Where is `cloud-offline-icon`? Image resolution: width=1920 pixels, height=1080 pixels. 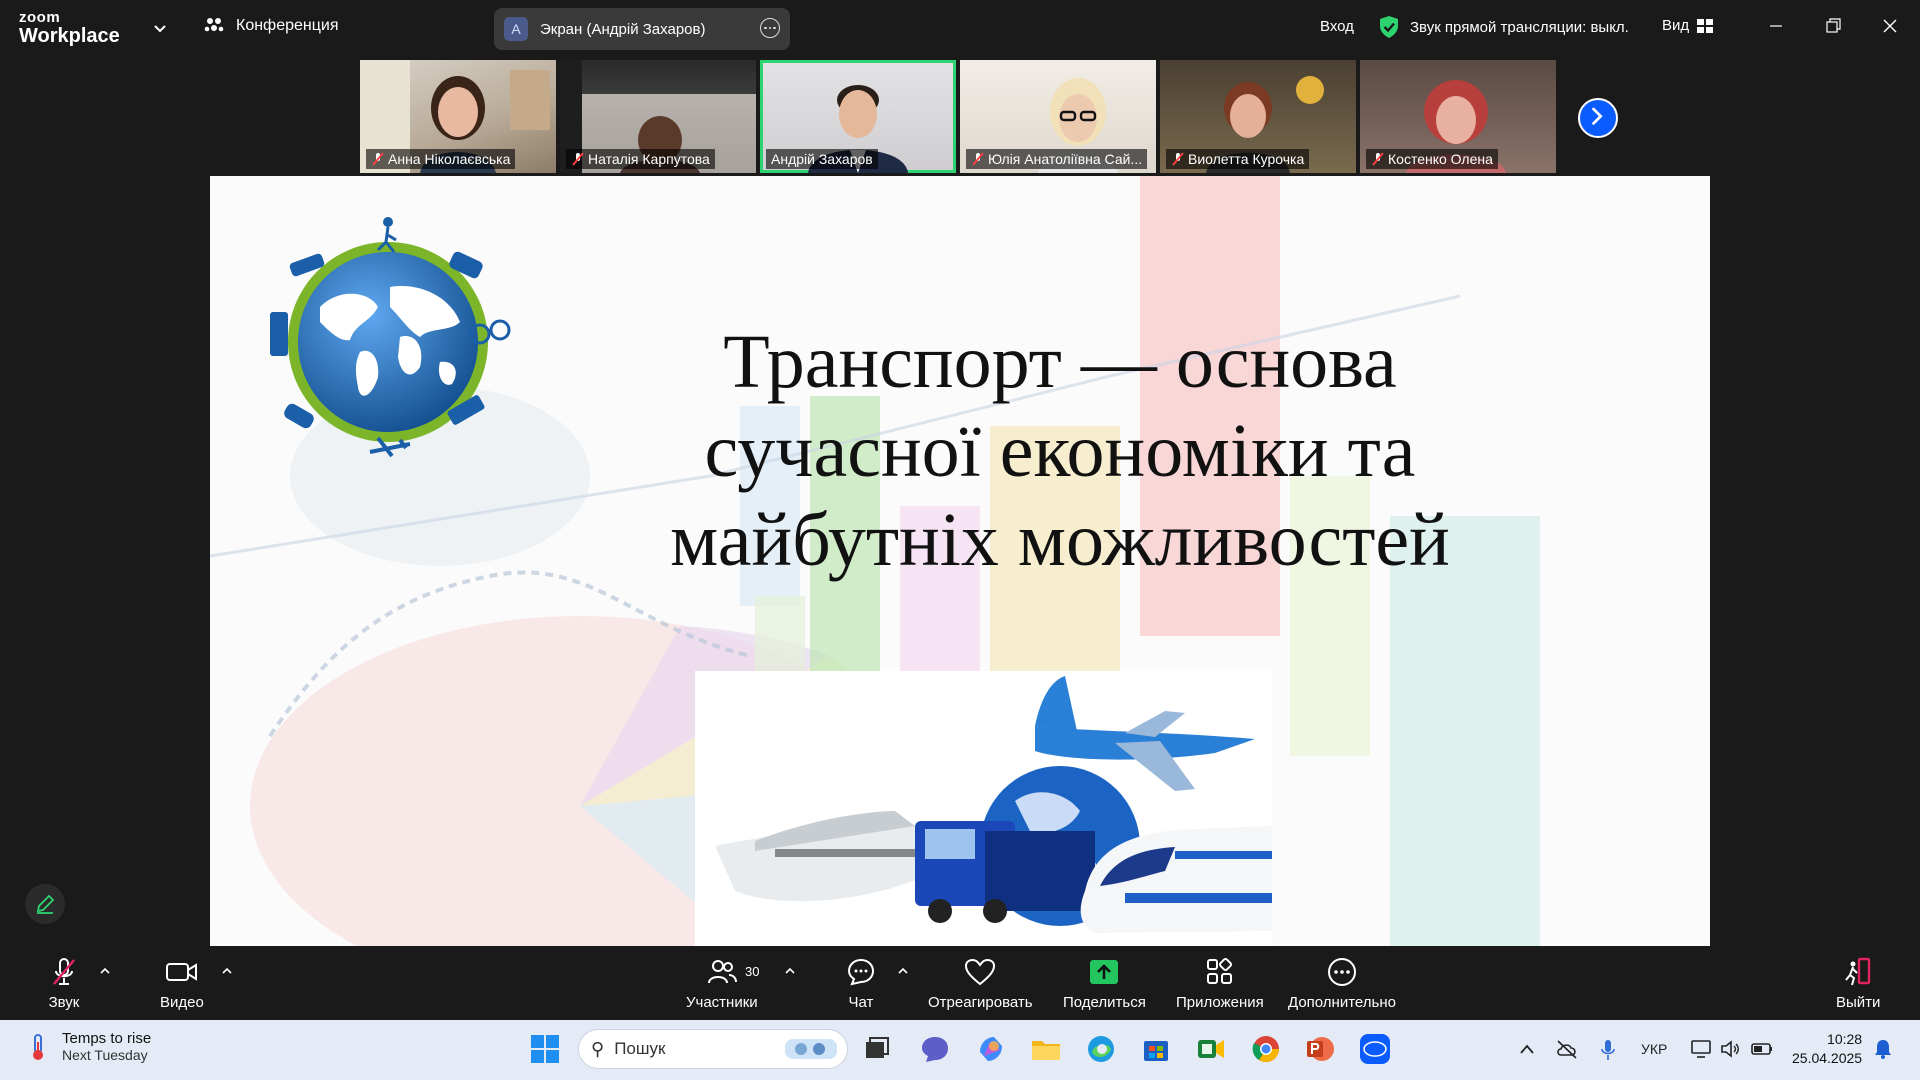 cloud-offline-icon is located at coordinates (1567, 1049).